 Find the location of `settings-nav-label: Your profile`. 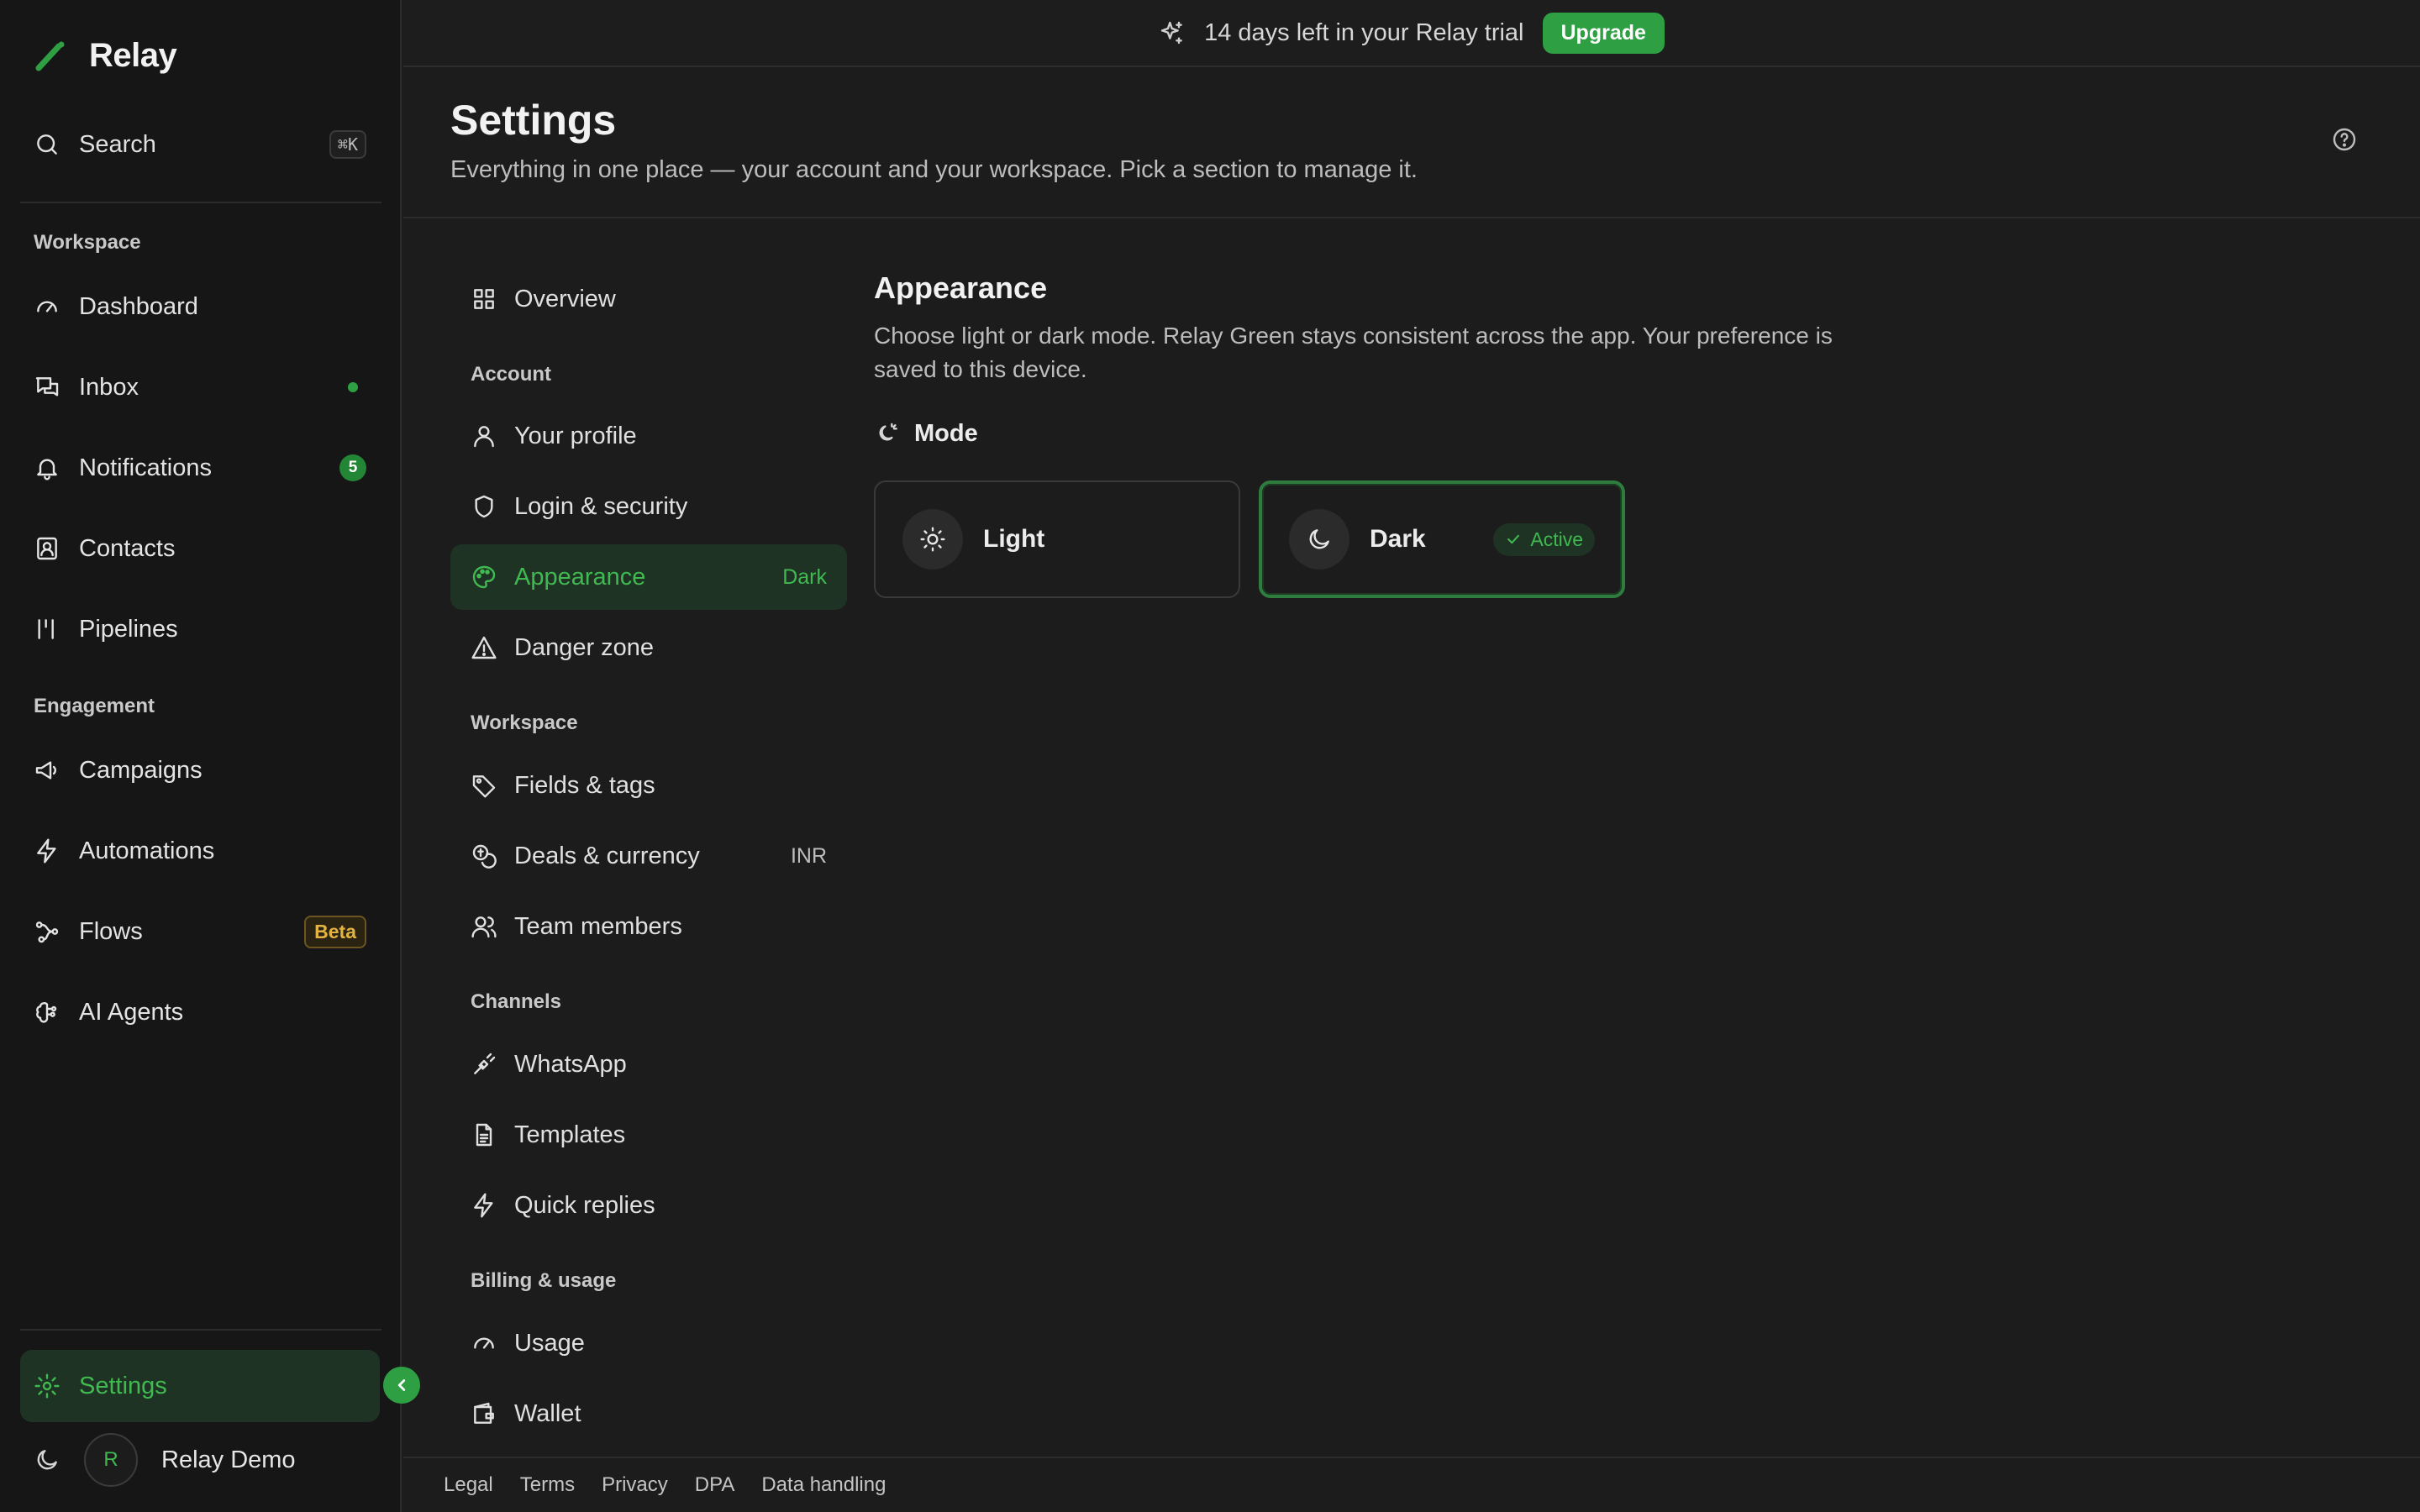

settings-nav-label: Your profile is located at coordinates (575, 435).